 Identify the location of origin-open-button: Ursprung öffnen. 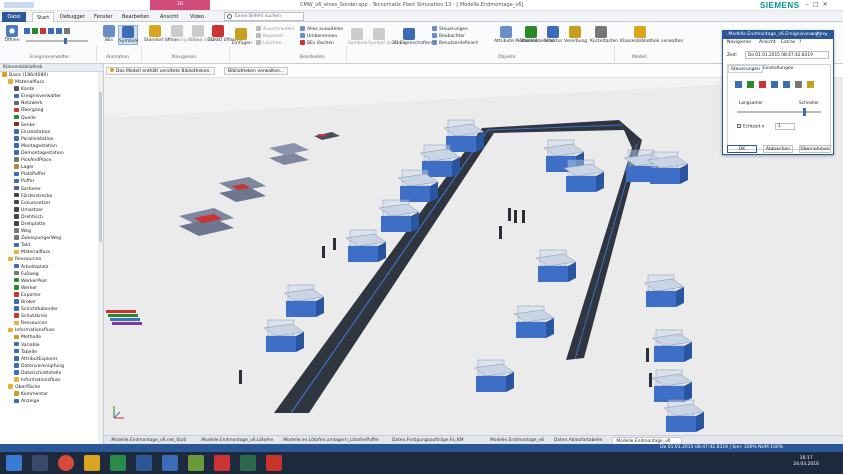
(184, 34).